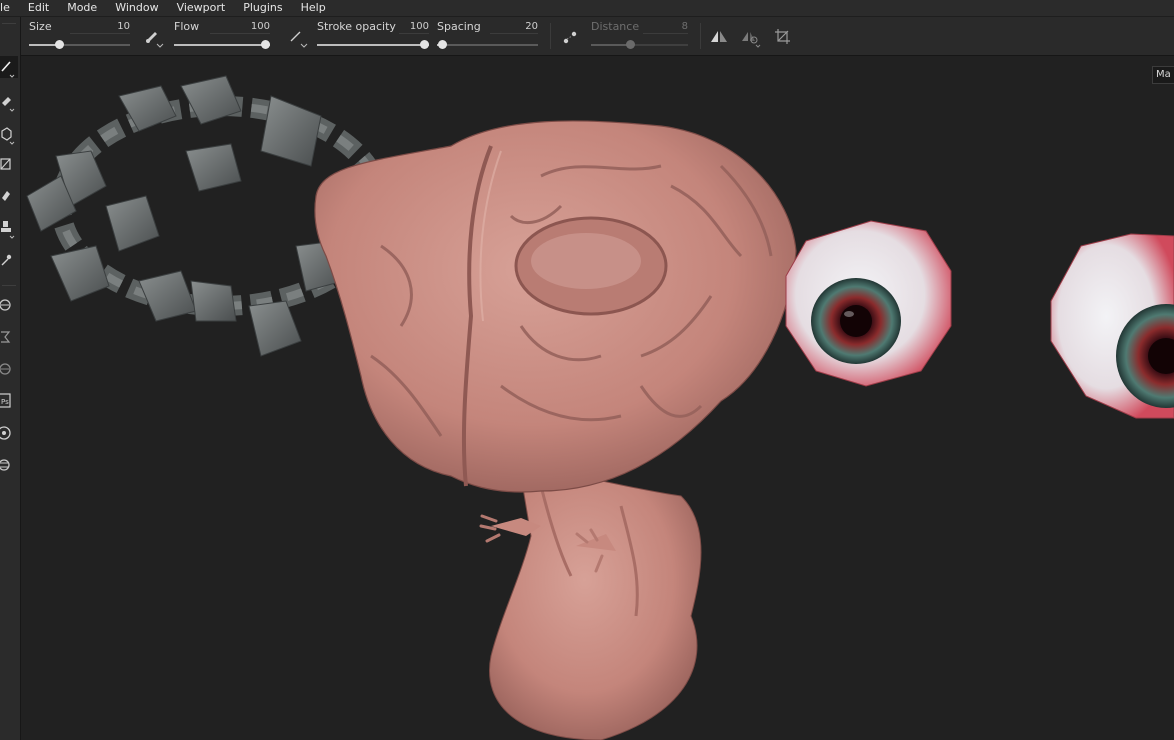  Describe the element at coordinates (9, 134) in the screenshot. I see `projection-tool-icon` at that location.